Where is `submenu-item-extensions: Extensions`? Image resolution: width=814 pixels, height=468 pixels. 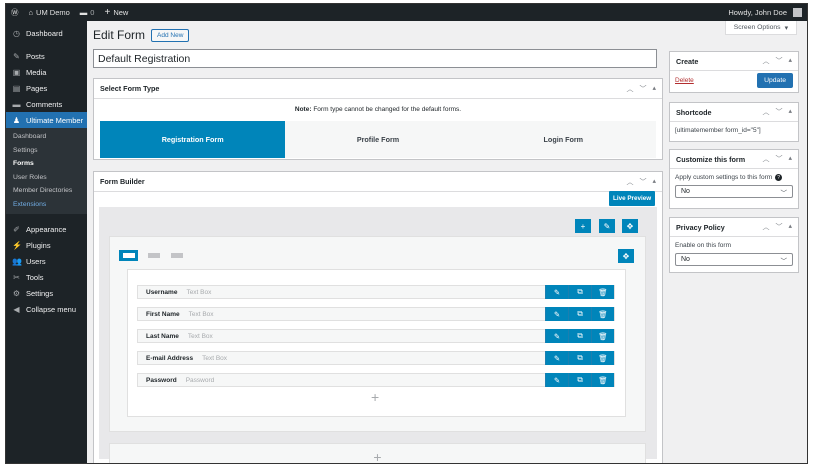 submenu-item-extensions: Extensions is located at coordinates (46, 205).